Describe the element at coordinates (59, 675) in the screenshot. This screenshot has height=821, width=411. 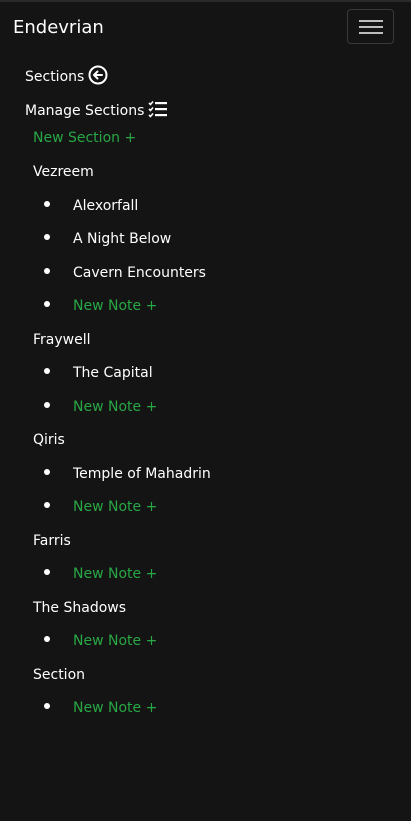
I see `section-heading: Section` at that location.